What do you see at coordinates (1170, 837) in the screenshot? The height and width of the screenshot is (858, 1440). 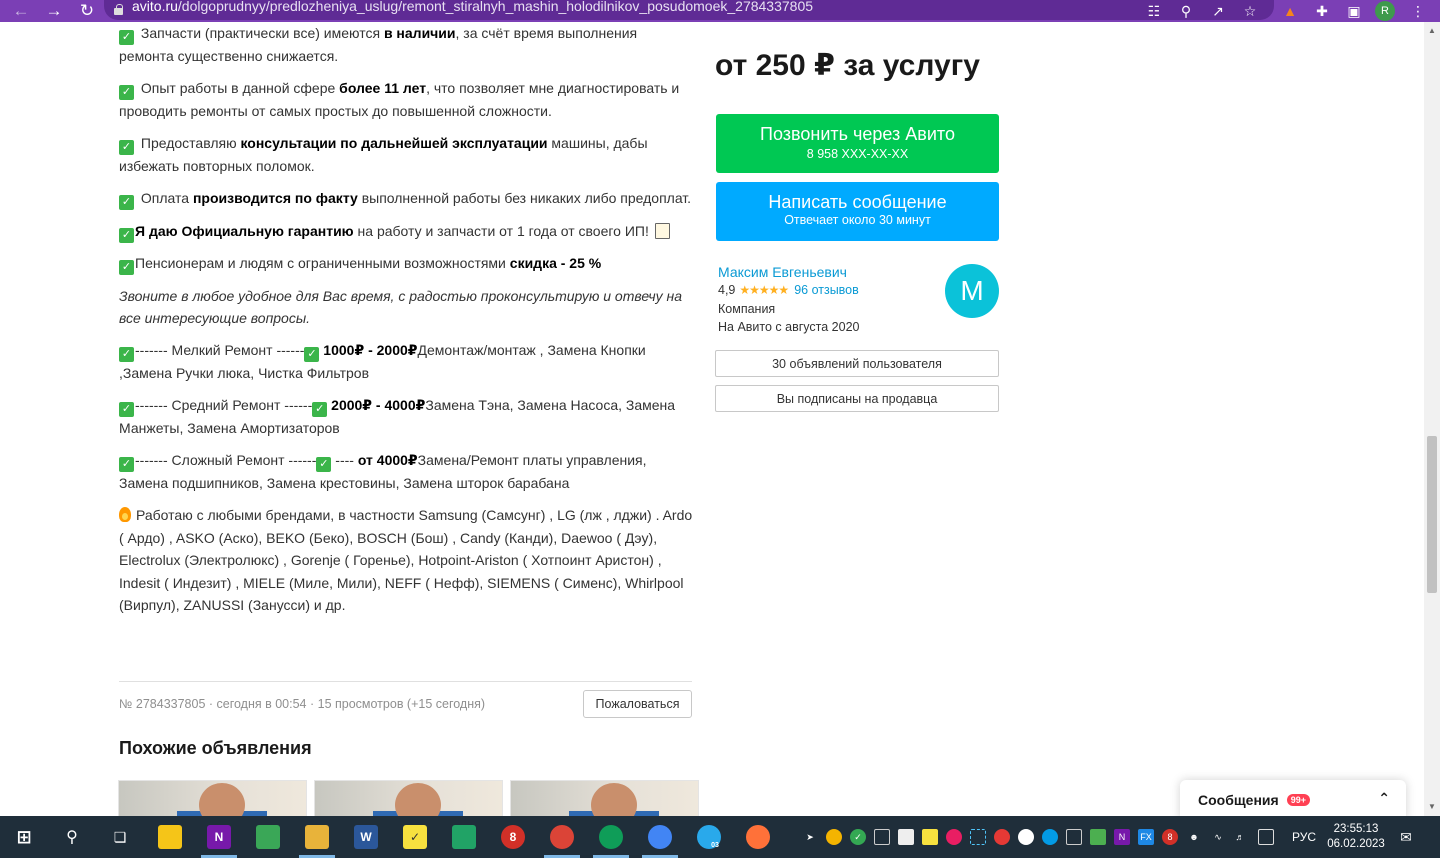 I see `yandex-tray-icon: 8` at bounding box center [1170, 837].